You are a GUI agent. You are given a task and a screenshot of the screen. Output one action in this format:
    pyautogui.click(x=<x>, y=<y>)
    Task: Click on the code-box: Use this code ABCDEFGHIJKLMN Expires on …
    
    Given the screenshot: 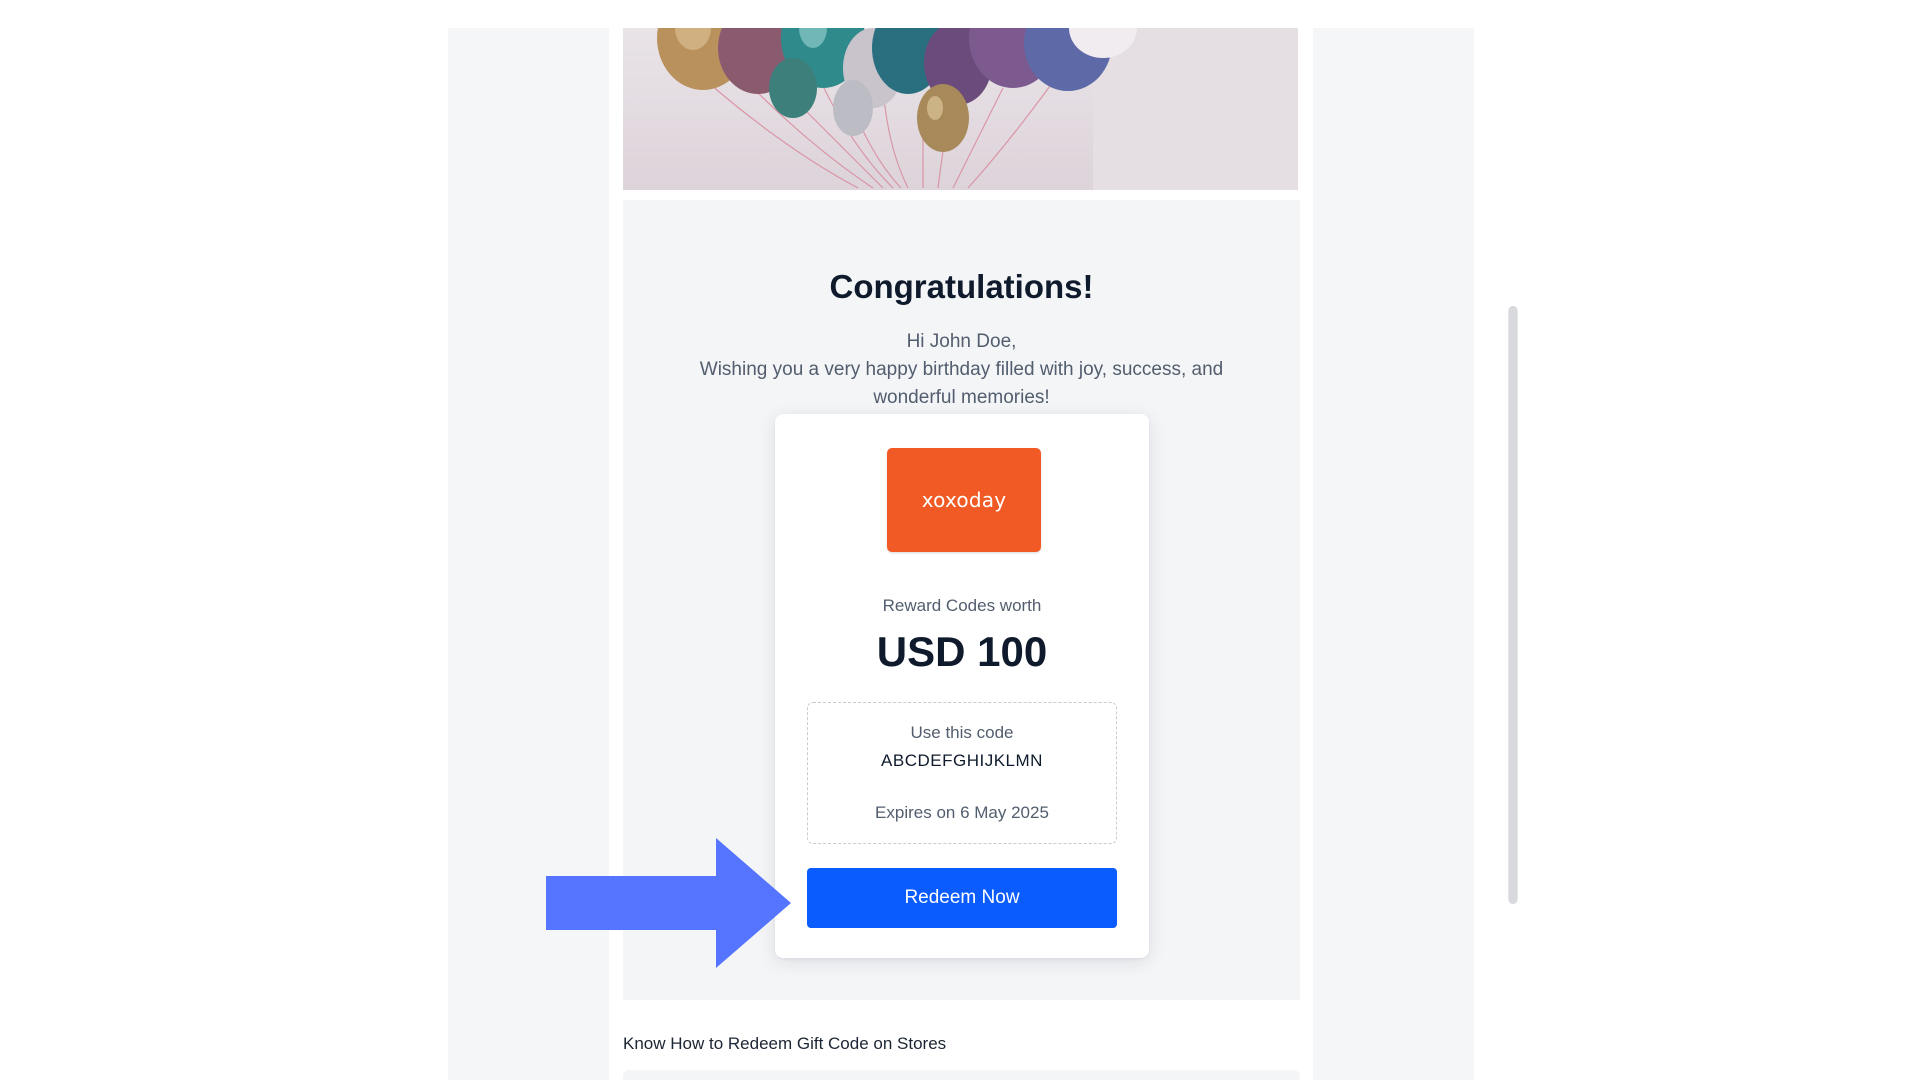 What is the action you would take?
    pyautogui.click(x=962, y=773)
    